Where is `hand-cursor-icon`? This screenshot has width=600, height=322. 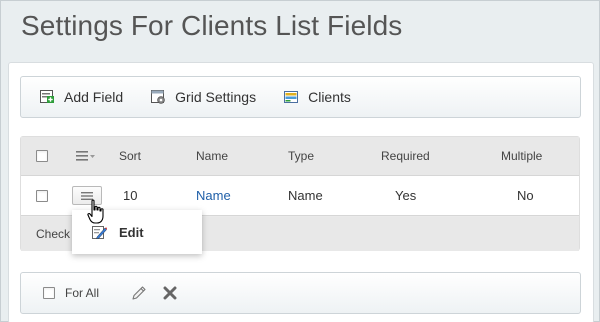 hand-cursor-icon is located at coordinates (95, 211).